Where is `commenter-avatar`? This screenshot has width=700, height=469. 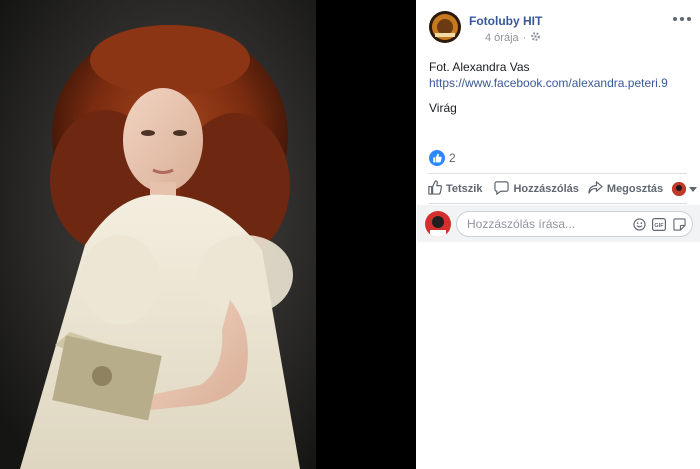 commenter-avatar is located at coordinates (438, 224).